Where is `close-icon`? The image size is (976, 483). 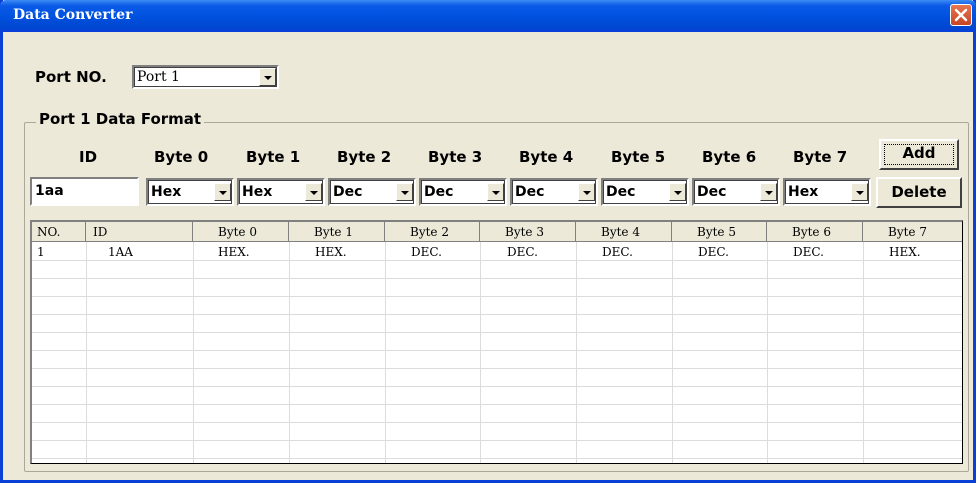 close-icon is located at coordinates (961, 15).